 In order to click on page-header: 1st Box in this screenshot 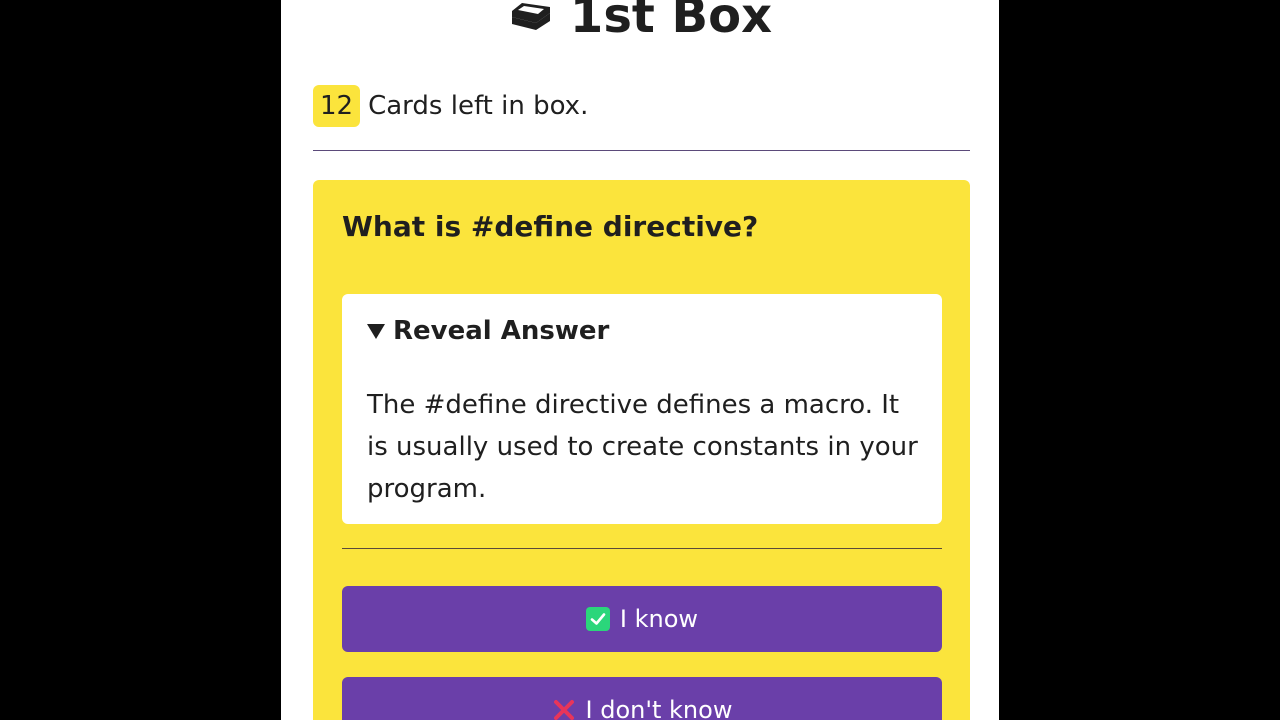, I will do `click(640, 24)`.